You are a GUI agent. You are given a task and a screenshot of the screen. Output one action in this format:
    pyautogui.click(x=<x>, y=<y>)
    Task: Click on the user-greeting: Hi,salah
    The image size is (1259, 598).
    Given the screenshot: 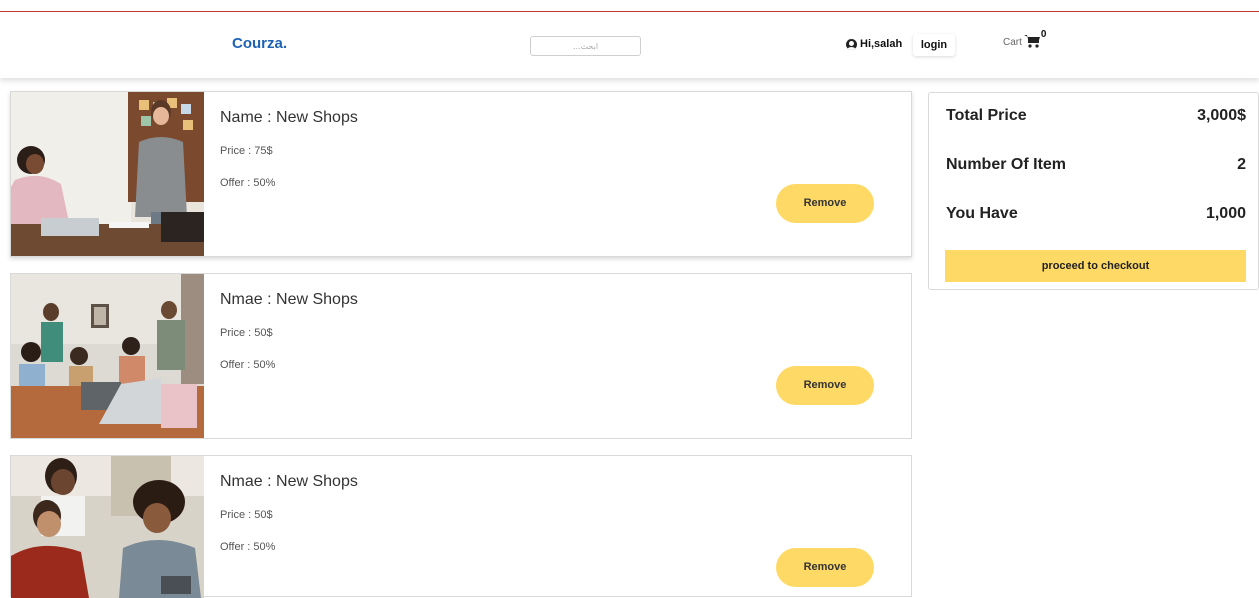 What is the action you would take?
    pyautogui.click(x=874, y=44)
    